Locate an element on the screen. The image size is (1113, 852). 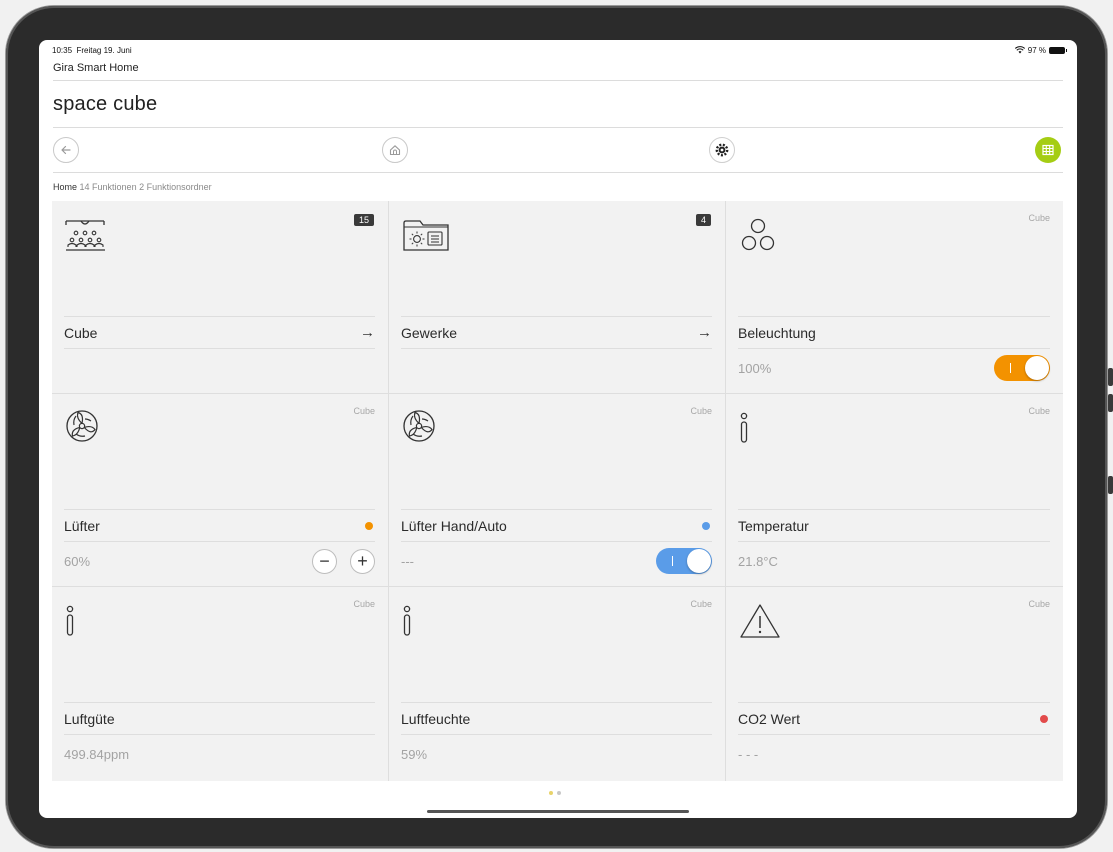
tile-label-row: Luftfeuchte is located at coordinates (556, 718).